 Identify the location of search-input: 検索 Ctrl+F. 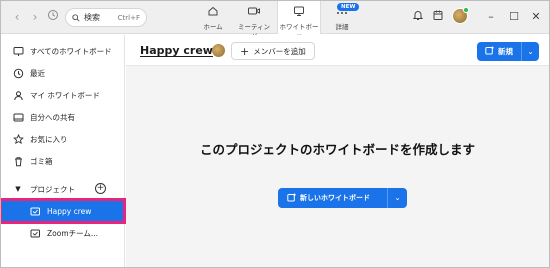
(106, 17).